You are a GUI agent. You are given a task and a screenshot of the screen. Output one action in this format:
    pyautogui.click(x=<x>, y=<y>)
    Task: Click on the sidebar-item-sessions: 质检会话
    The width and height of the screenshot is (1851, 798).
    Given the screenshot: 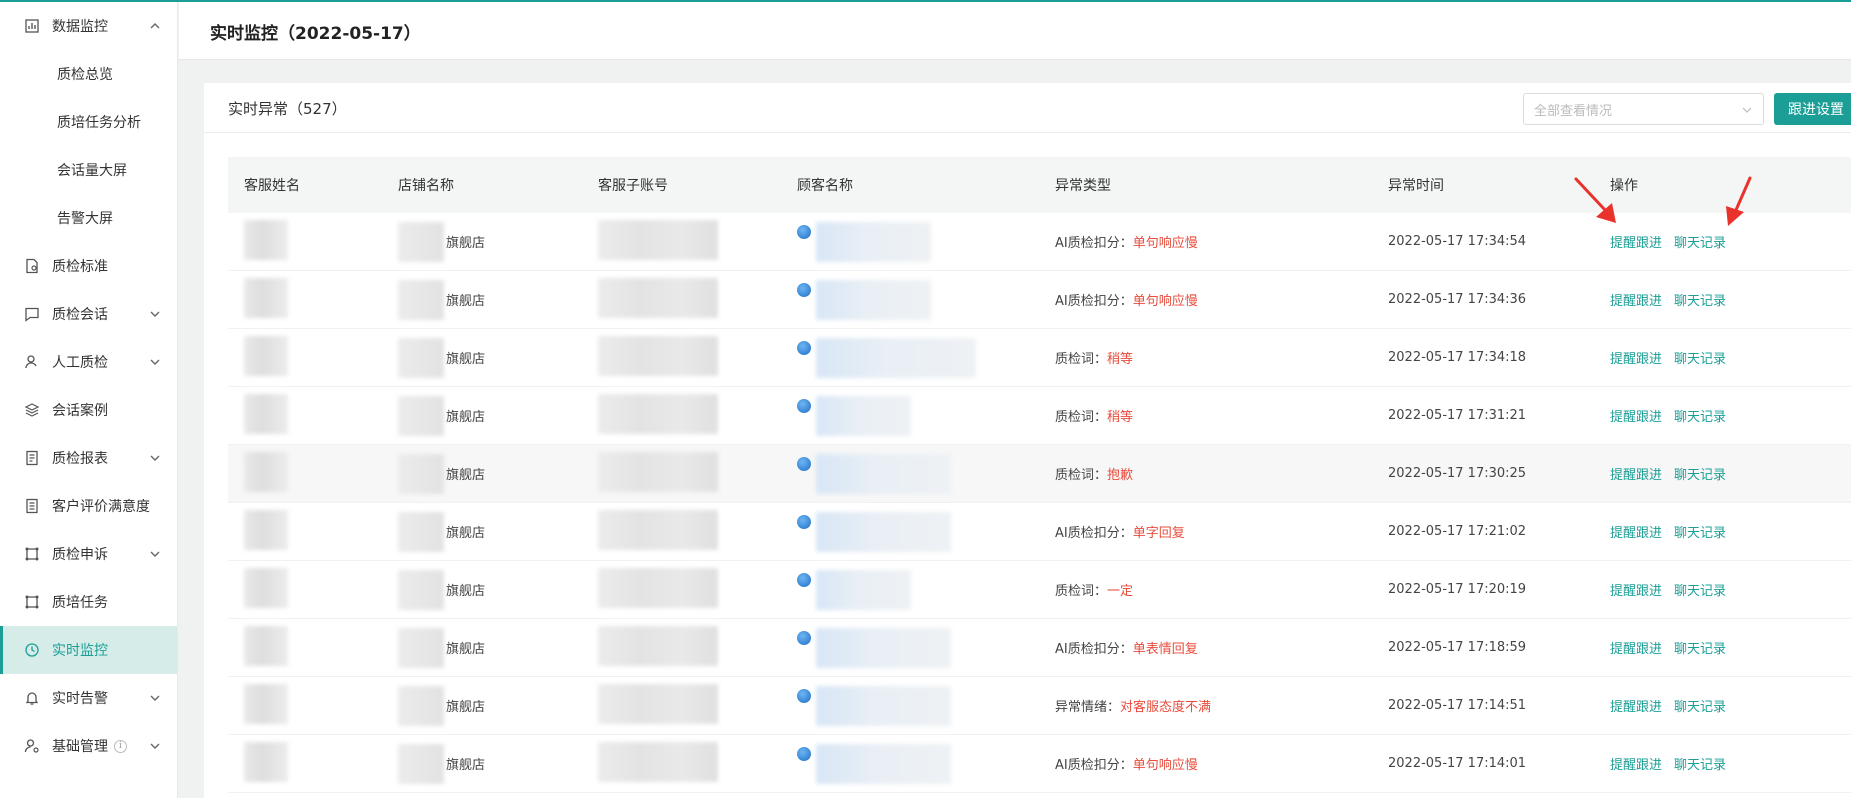 What is the action you would take?
    pyautogui.click(x=88, y=314)
    